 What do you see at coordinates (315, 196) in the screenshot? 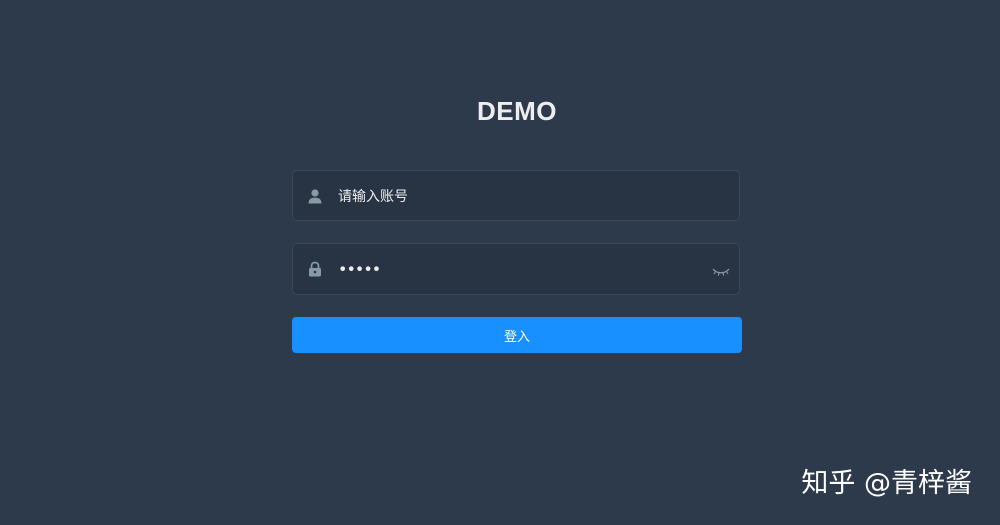
I see `user-icon` at bounding box center [315, 196].